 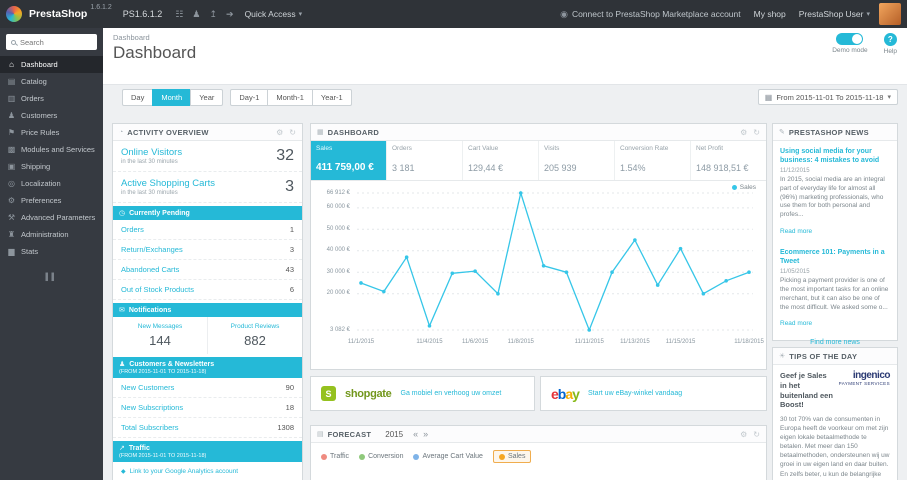 I want to click on shop-name: PS1.6.1.2, so click(x=143, y=14).